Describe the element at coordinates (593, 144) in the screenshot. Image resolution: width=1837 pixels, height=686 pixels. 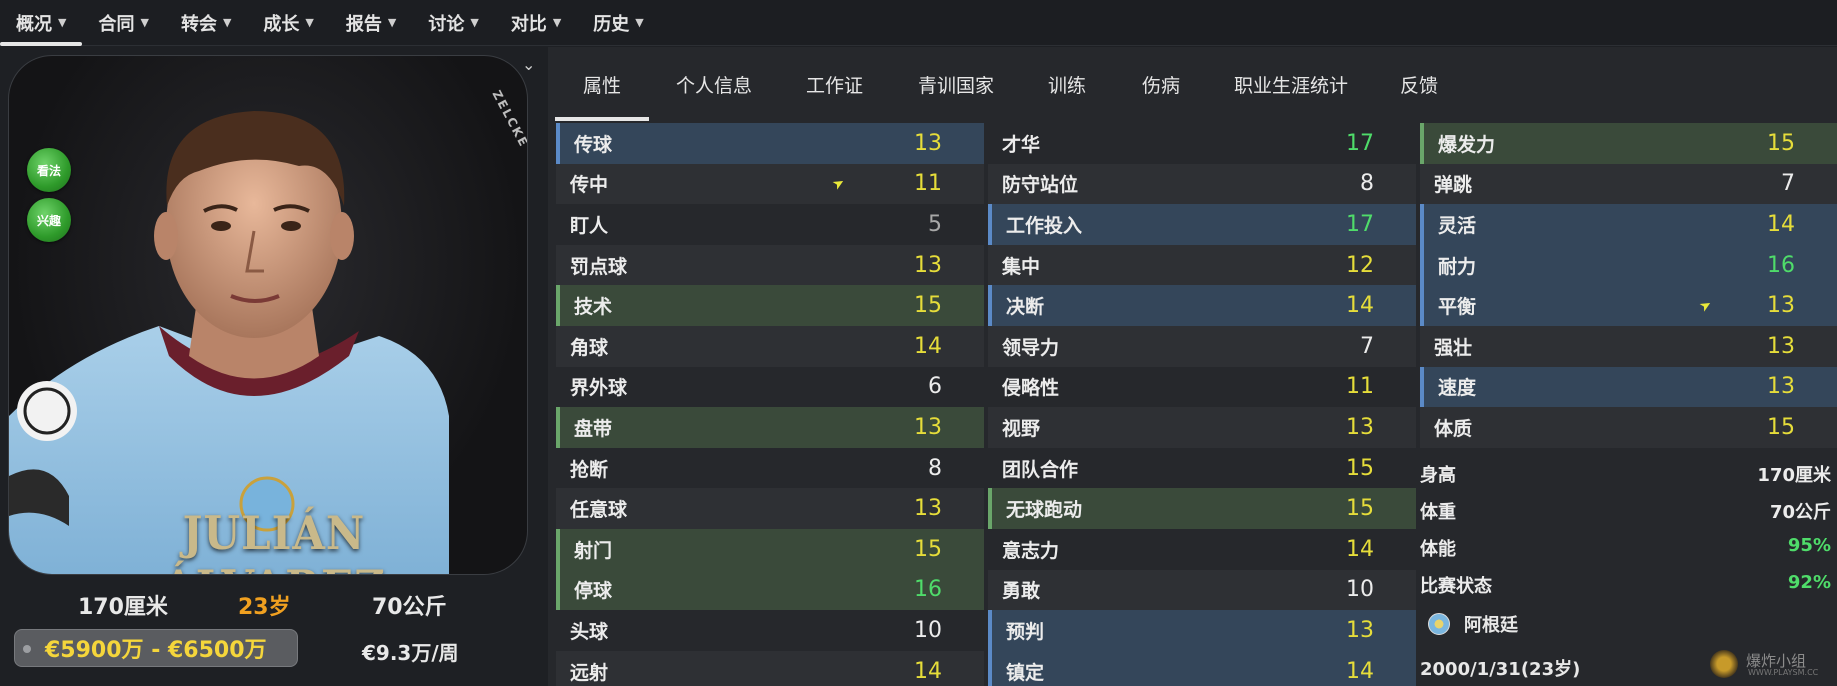
I see `attribute-label: 传球` at that location.